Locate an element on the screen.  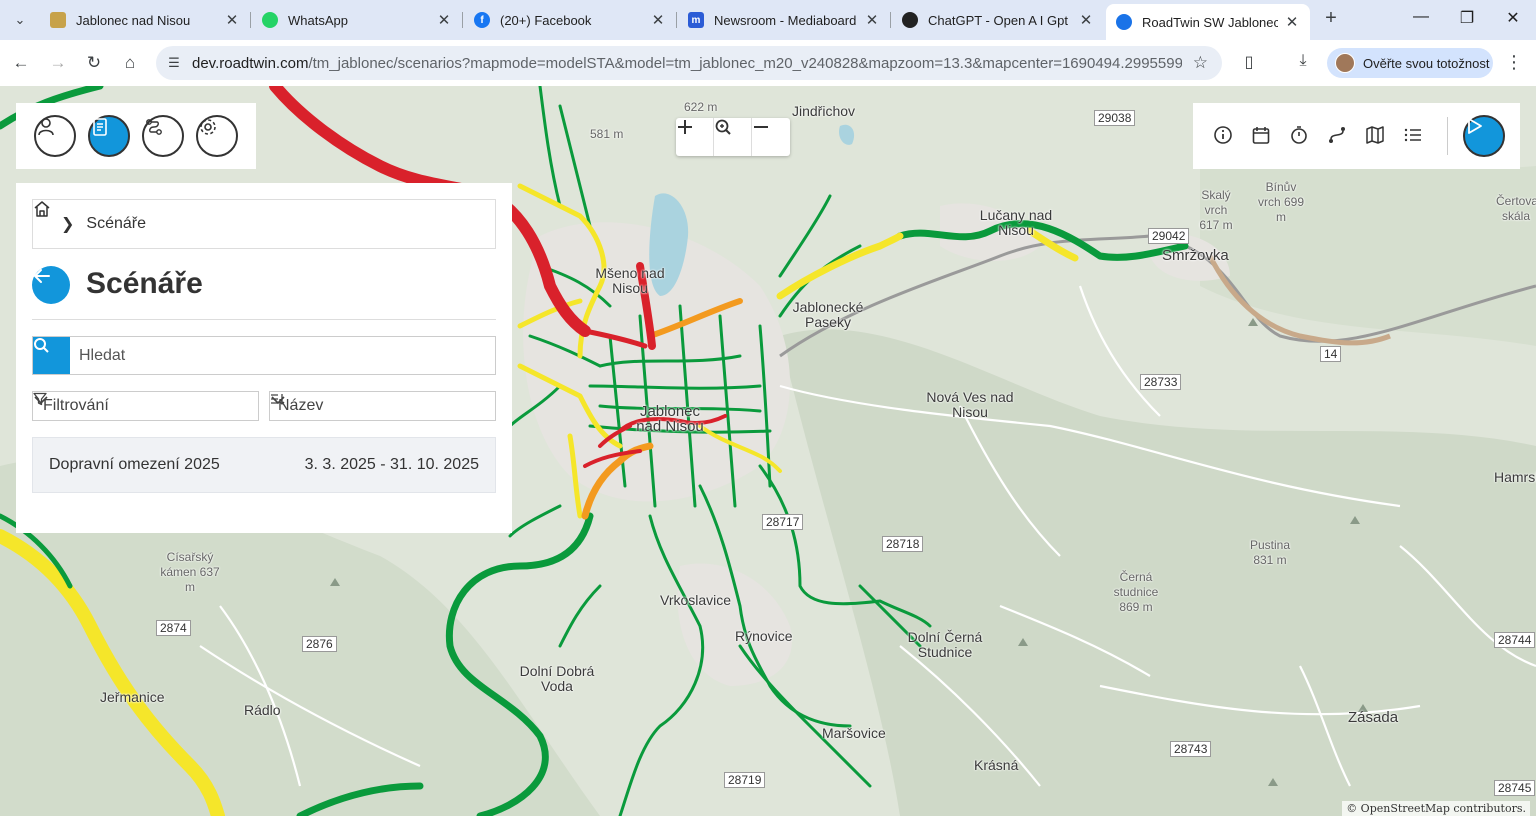
road-number-label: 28717 is located at coordinates (783, 522).